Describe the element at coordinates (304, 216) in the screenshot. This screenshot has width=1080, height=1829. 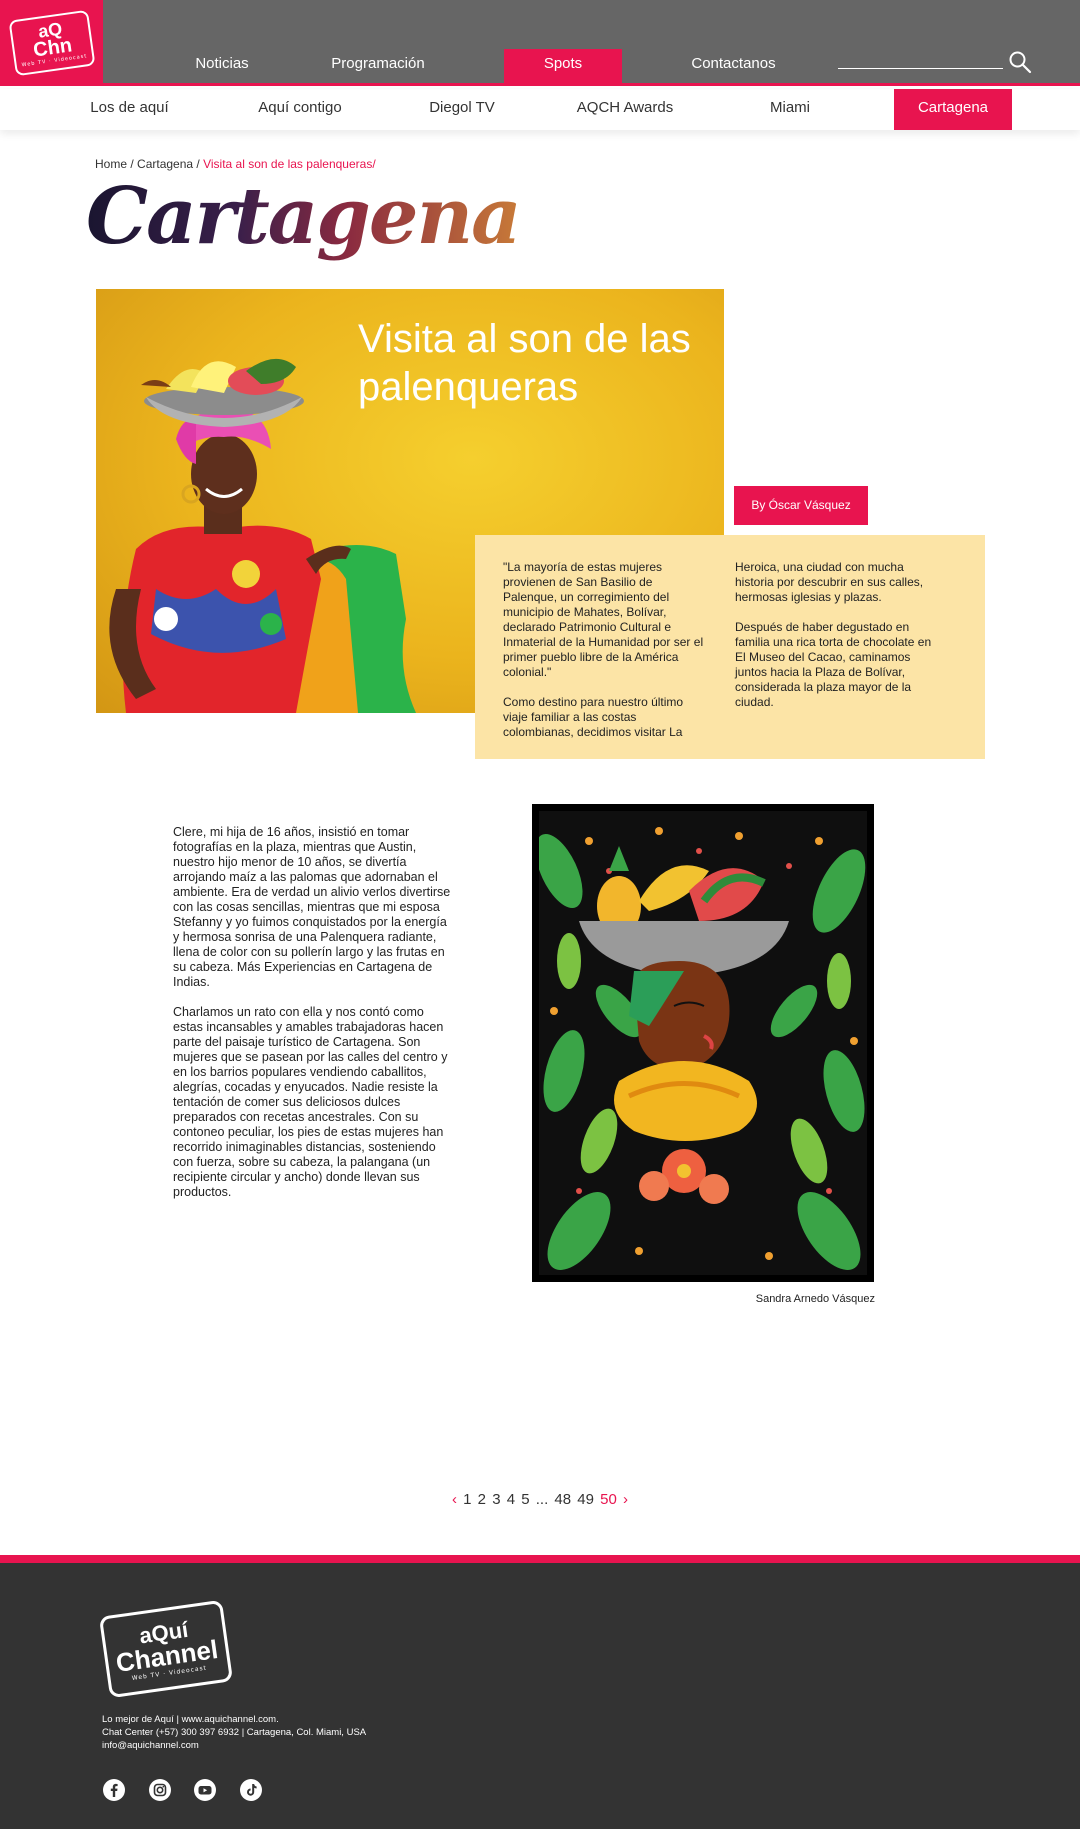
I see `page-title: Cartagena` at that location.